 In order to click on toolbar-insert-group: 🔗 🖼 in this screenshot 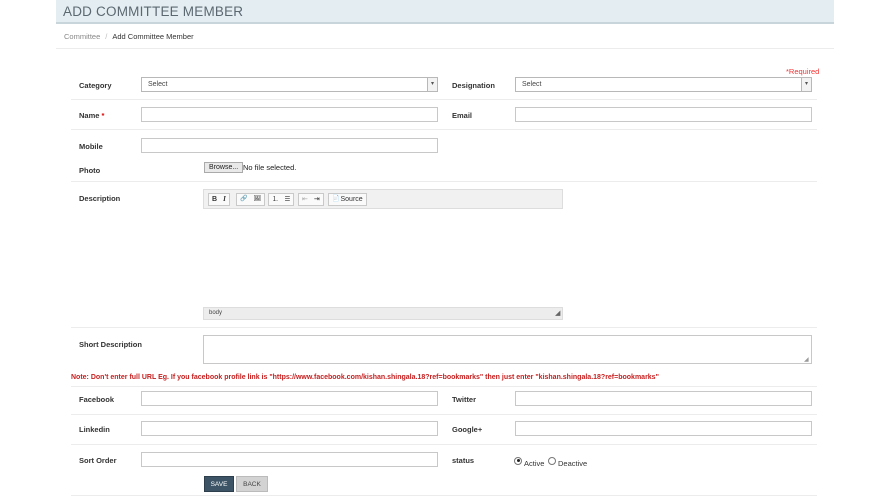, I will do `click(251, 199)`.